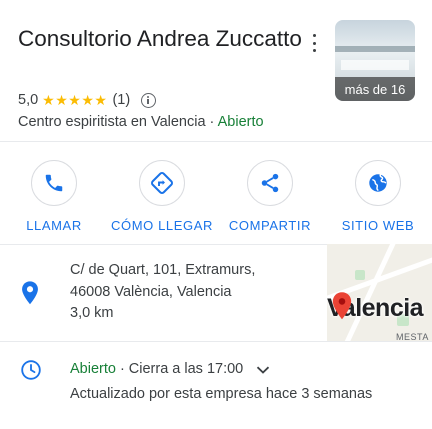 The height and width of the screenshot is (429, 432). I want to click on clock-icon, so click(31, 370).